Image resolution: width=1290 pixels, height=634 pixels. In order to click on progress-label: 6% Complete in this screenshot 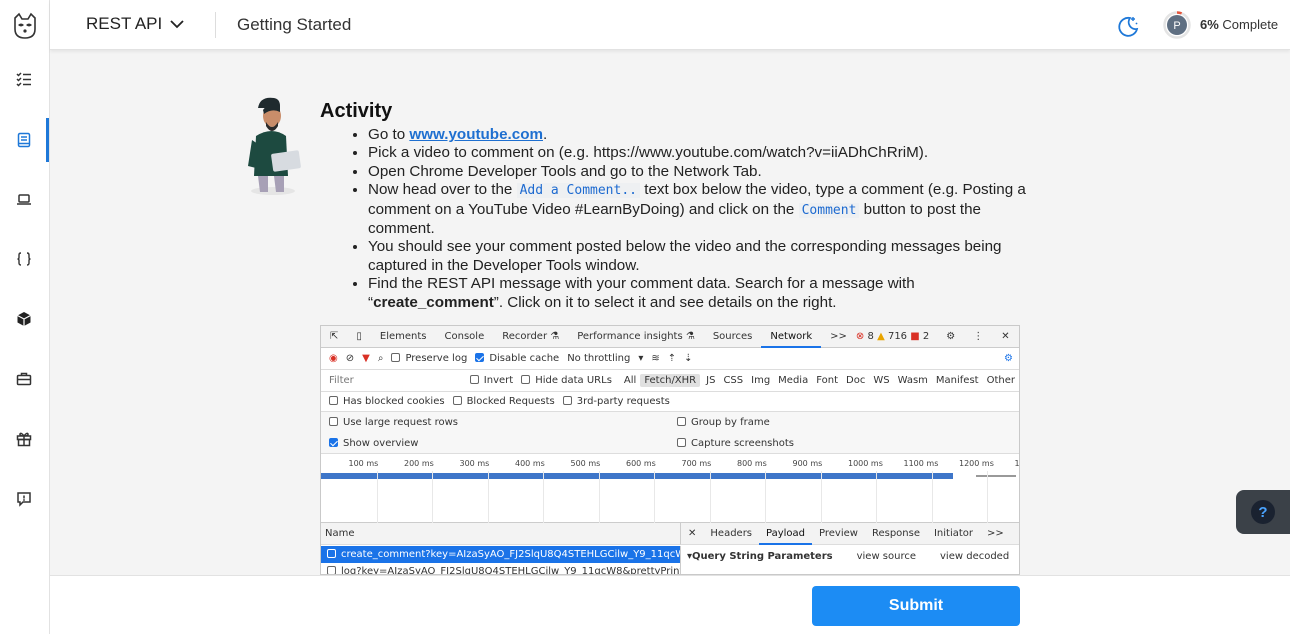, I will do `click(1239, 24)`.